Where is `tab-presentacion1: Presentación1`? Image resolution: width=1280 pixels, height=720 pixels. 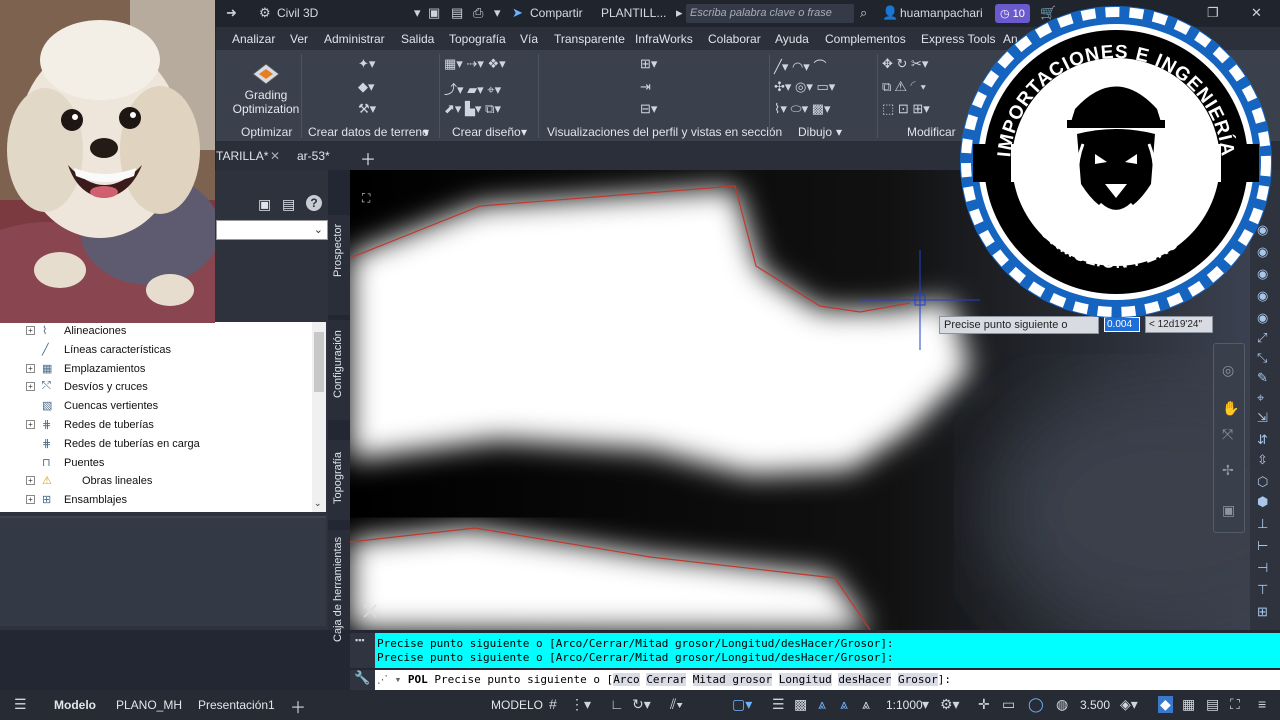
tab-presentacion1: Presentación1 is located at coordinates (236, 705).